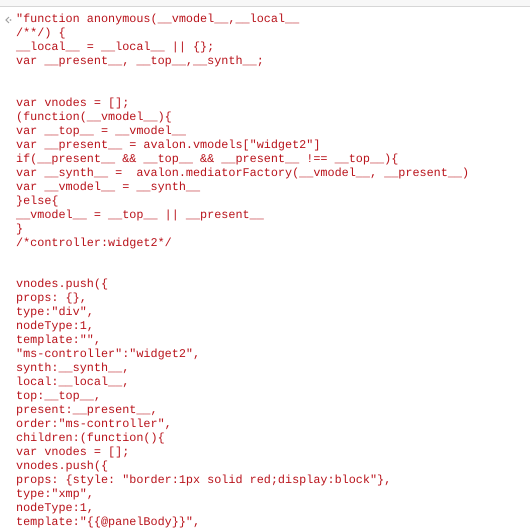 This screenshot has height=531, width=530. Describe the element at coordinates (59, 341) in the screenshot. I see `code-line: template:"",` at that location.